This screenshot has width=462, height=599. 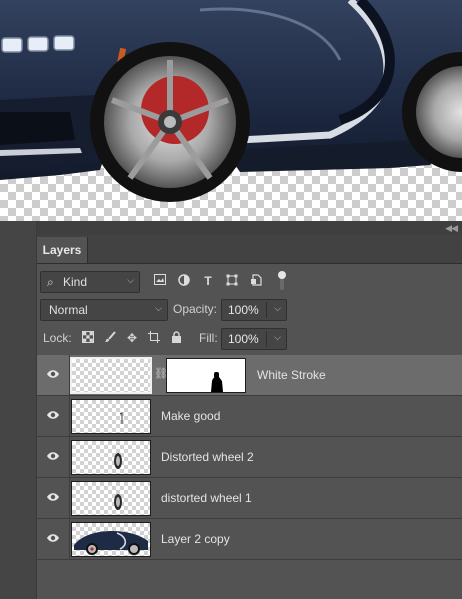 What do you see at coordinates (249, 249) in the screenshot?
I see `panel-tab-bar: Layers` at bounding box center [249, 249].